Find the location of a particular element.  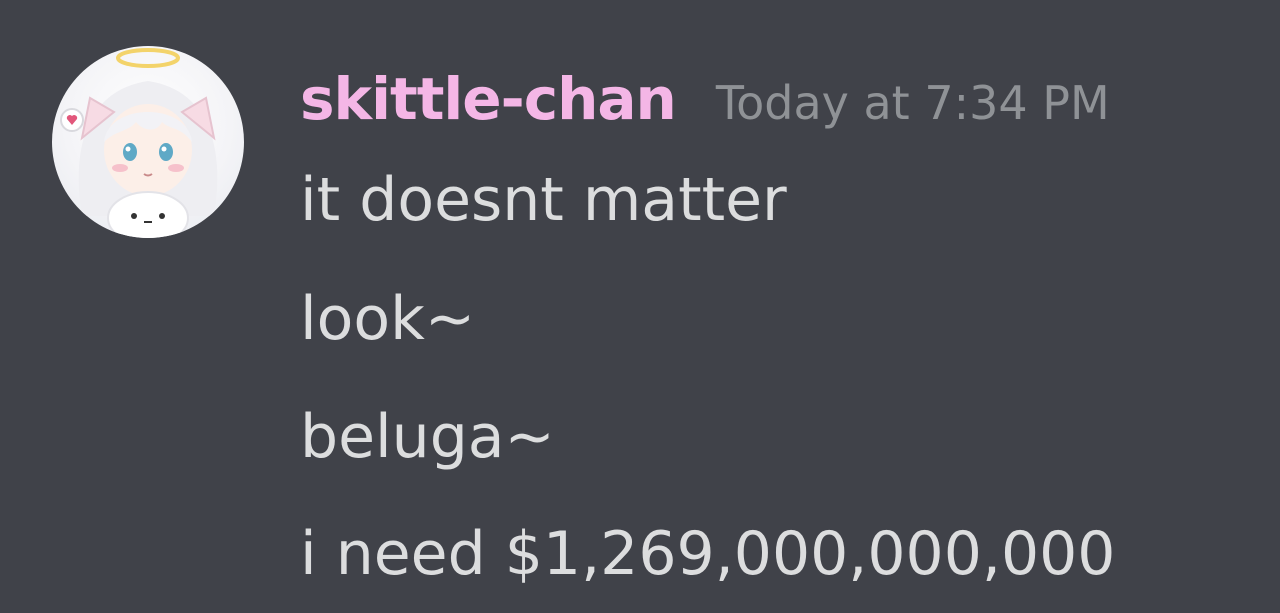

message-line: beluga~ is located at coordinates (427, 437).